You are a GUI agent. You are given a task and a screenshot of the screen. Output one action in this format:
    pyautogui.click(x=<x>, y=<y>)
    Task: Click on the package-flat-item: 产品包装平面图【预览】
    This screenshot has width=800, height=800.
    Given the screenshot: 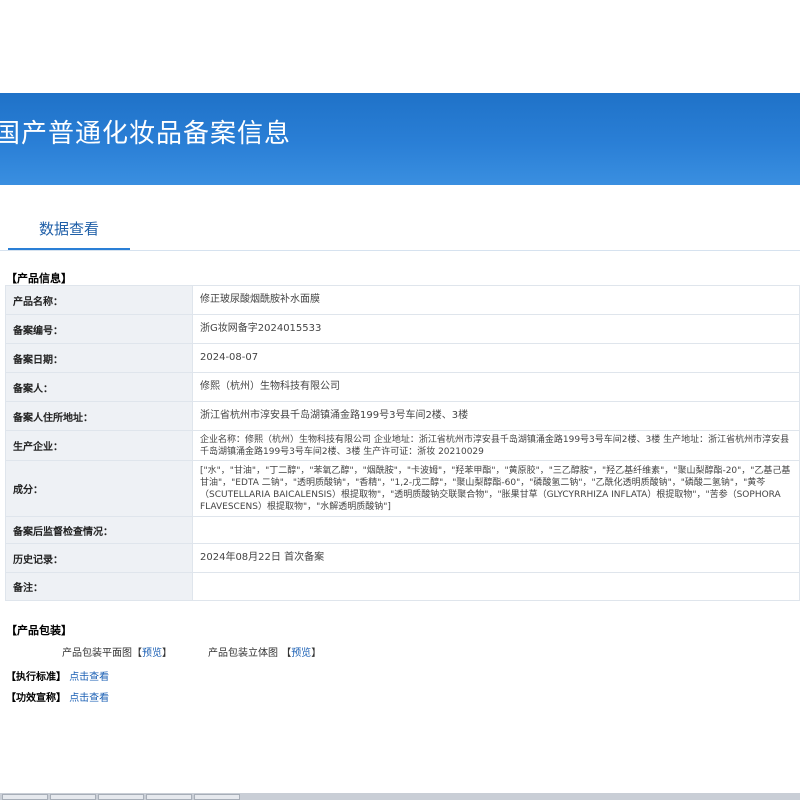 What is the action you would take?
    pyautogui.click(x=117, y=651)
    